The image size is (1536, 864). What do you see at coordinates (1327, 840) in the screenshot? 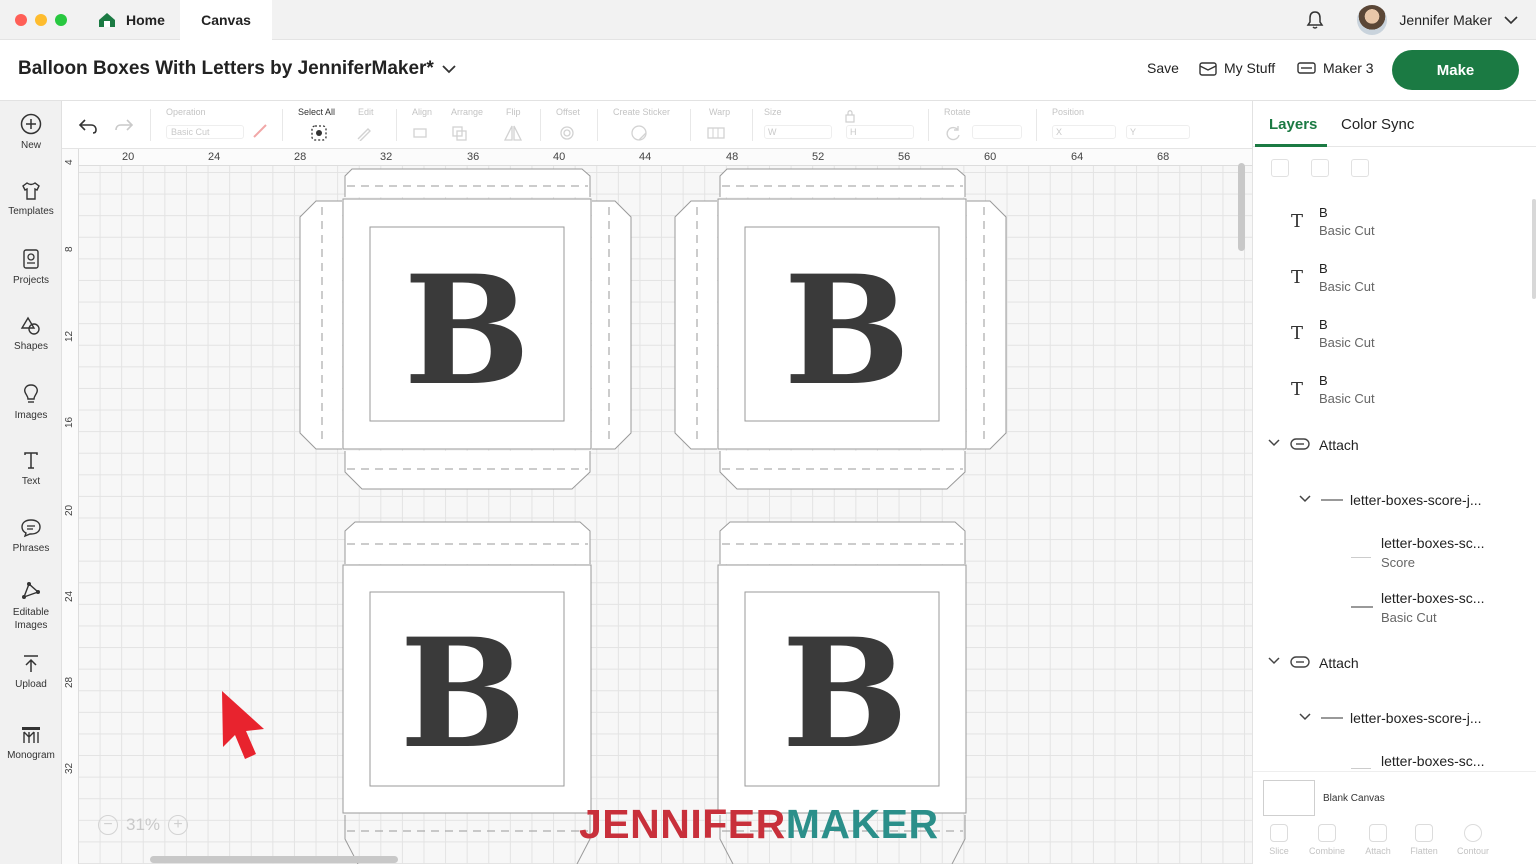
I see `combine-button: Combine` at bounding box center [1327, 840].